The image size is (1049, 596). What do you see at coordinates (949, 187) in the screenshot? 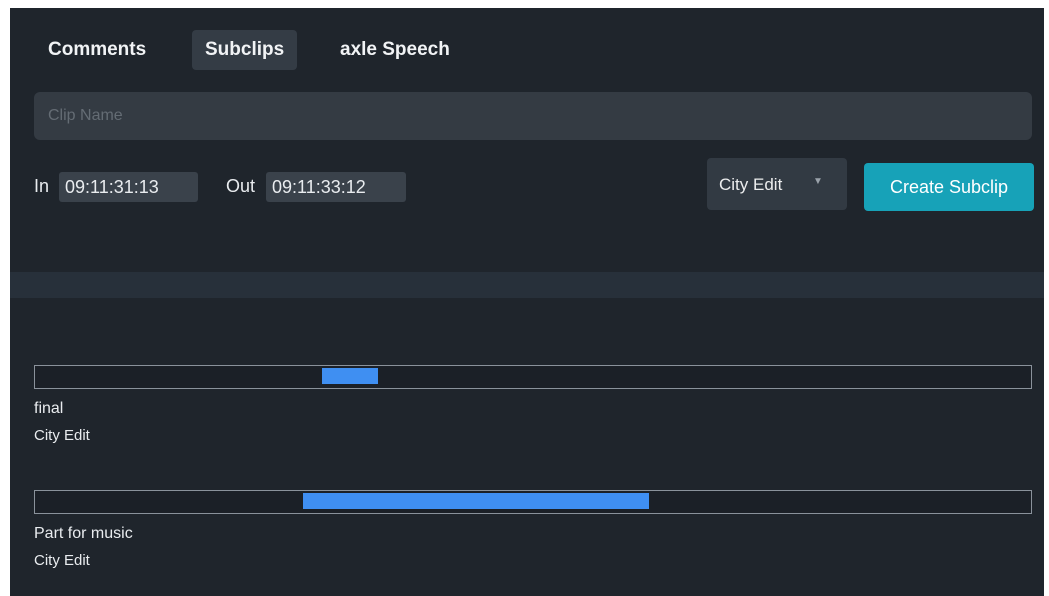
I see `create-subclip-button: Create Subclip` at bounding box center [949, 187].